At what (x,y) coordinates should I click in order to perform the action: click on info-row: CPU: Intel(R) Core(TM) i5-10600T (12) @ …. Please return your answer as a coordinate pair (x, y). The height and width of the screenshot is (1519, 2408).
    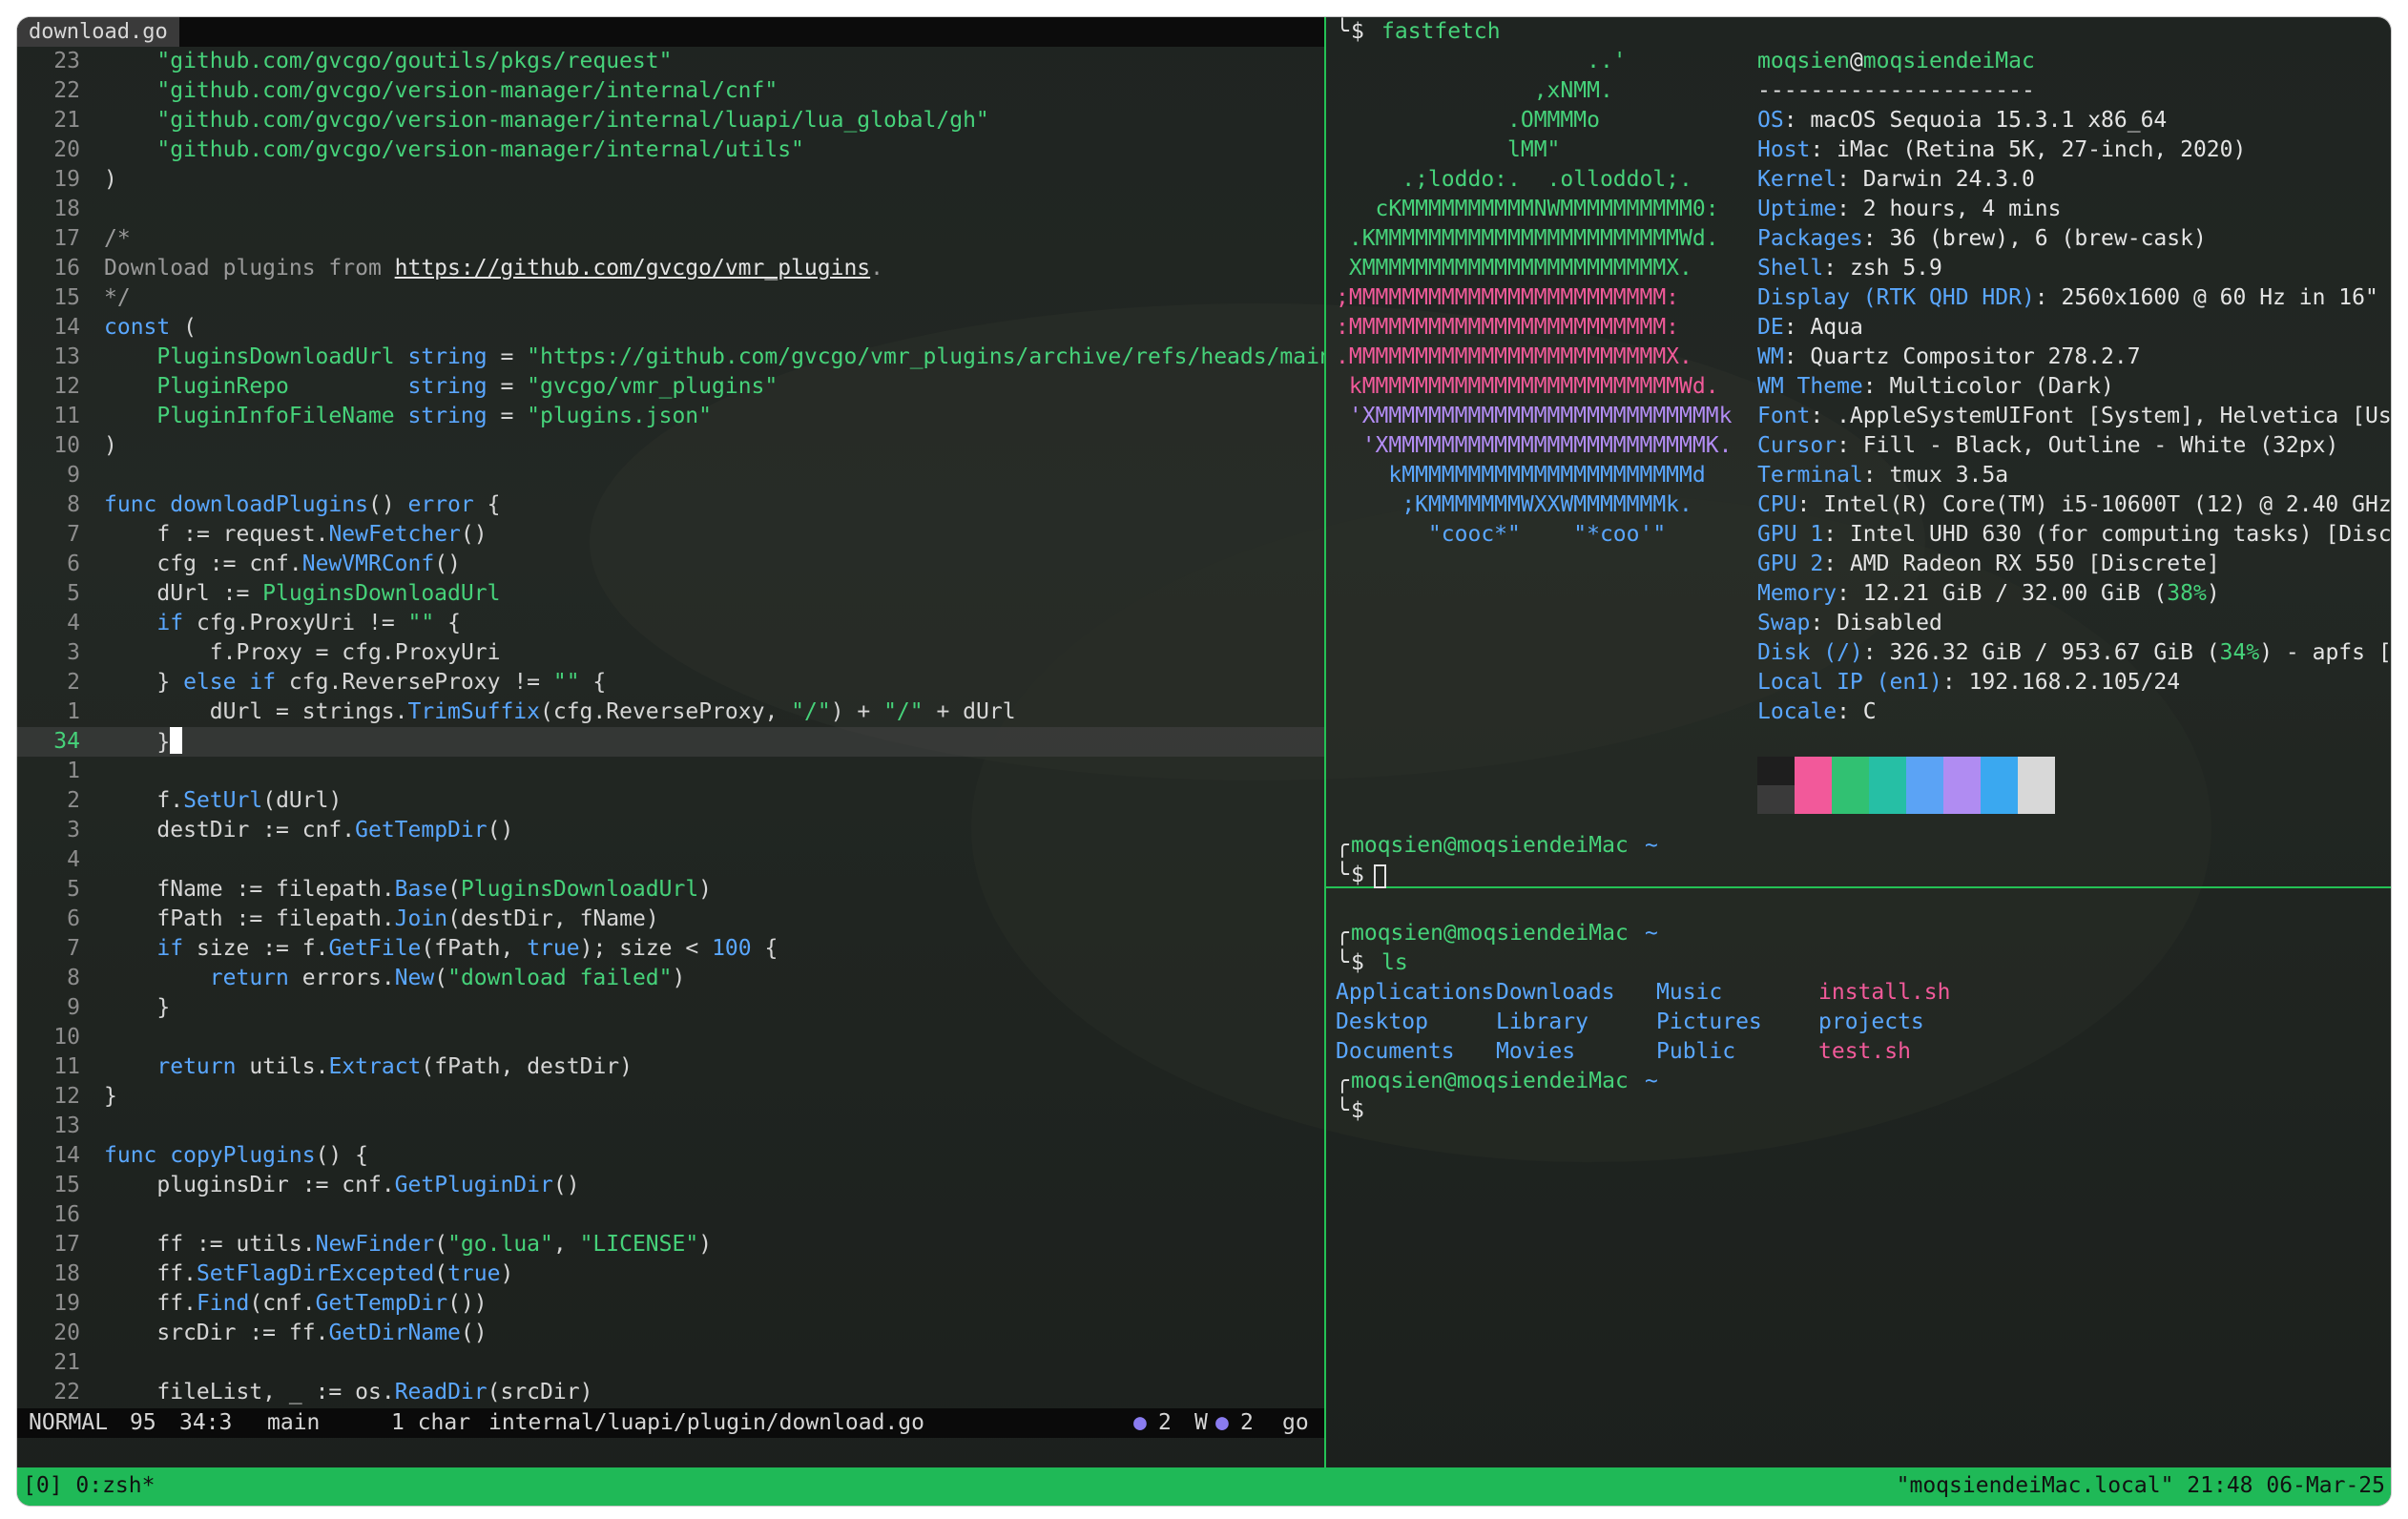
    Looking at the image, I should click on (2074, 505).